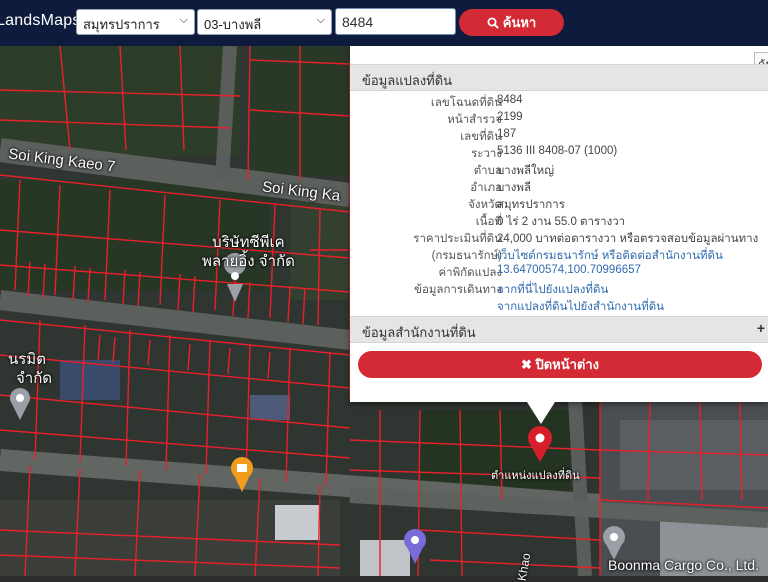 The height and width of the screenshot is (582, 768). Describe the element at coordinates (34, 378) in the screenshot. I see `company-label-line: จำกัด` at that location.